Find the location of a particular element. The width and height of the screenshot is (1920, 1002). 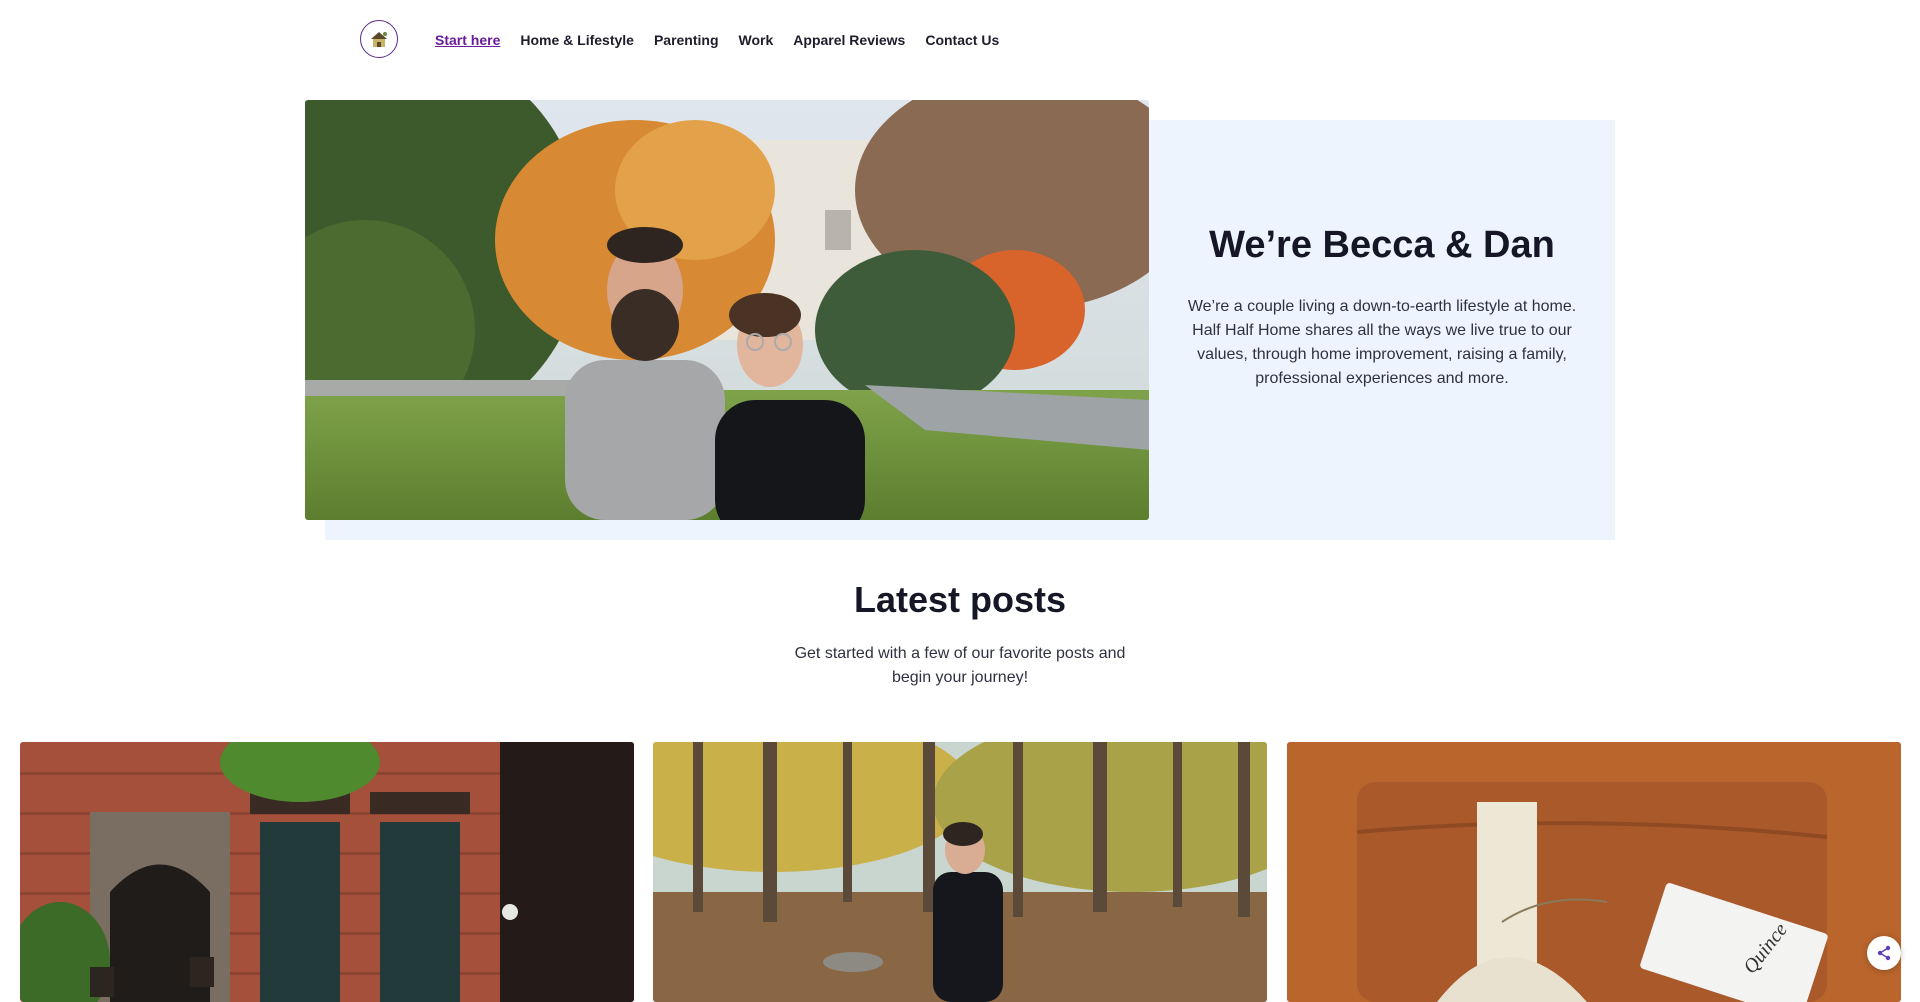

brick-brownstone-photo is located at coordinates (327, 872).